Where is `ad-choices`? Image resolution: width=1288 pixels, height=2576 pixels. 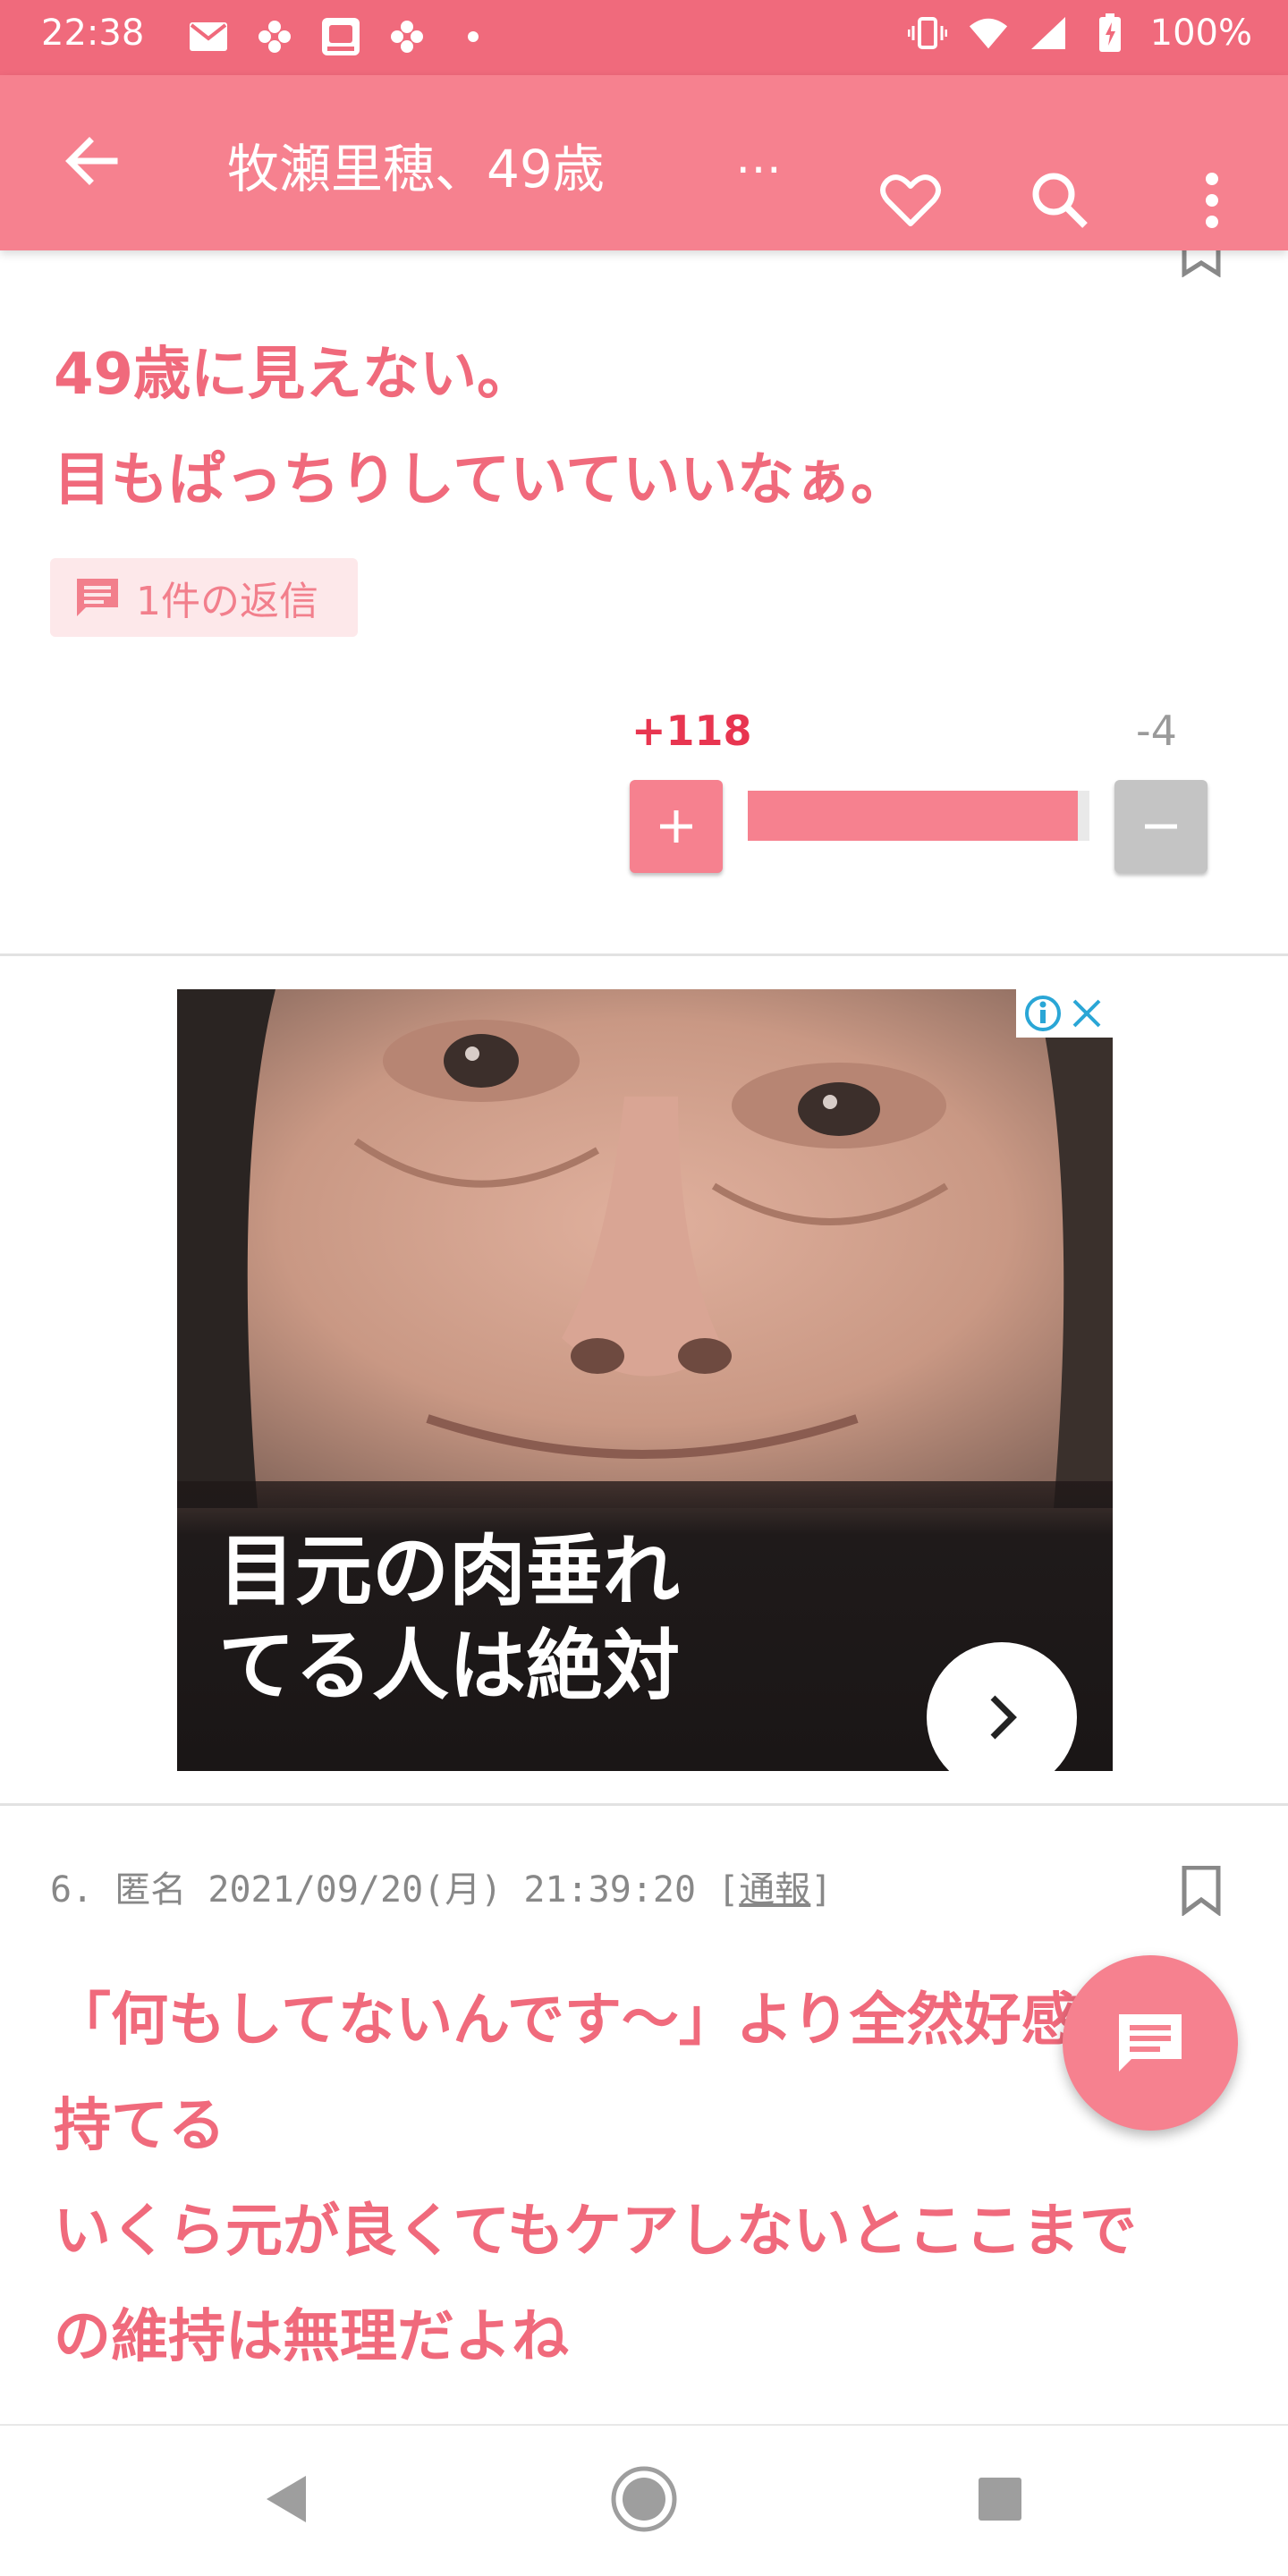 ad-choices is located at coordinates (1064, 1013).